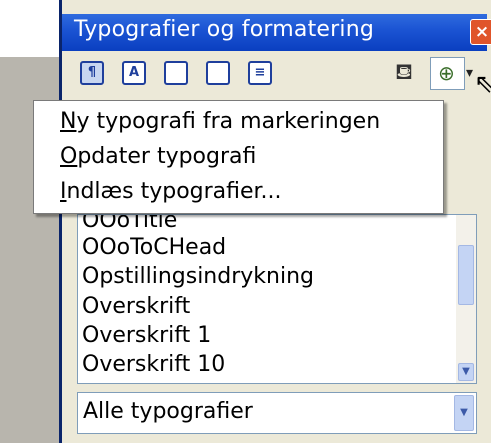 Image resolution: width=491 pixels, height=443 pixels. I want to click on list-item: Opstillingsindrykning, so click(198, 276).